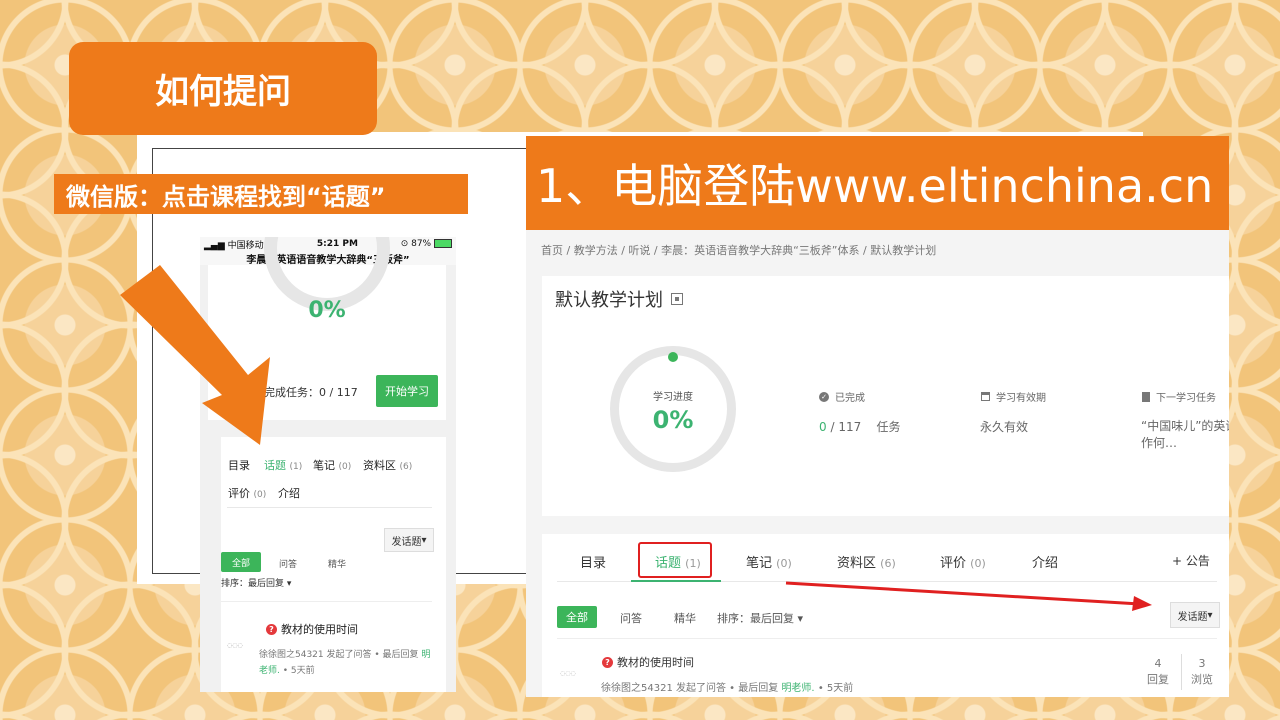 This screenshot has height=720, width=1280. I want to click on validity-stat-value: 永久有效, so click(1004, 427).